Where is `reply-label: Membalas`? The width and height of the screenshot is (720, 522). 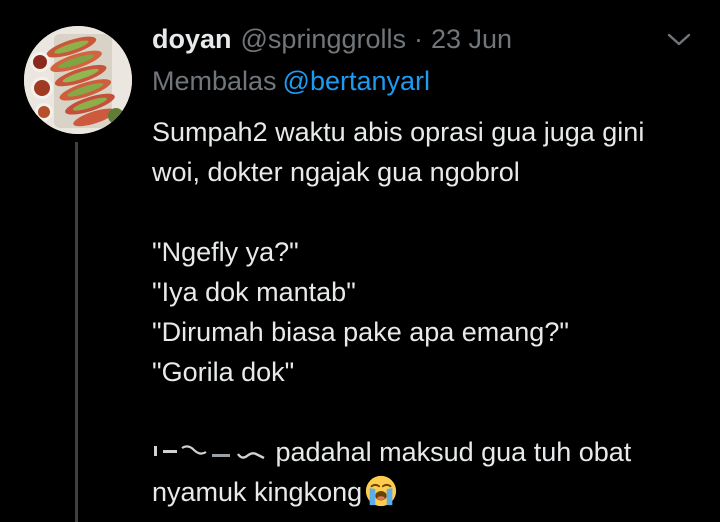
reply-label: Membalas is located at coordinates (214, 81).